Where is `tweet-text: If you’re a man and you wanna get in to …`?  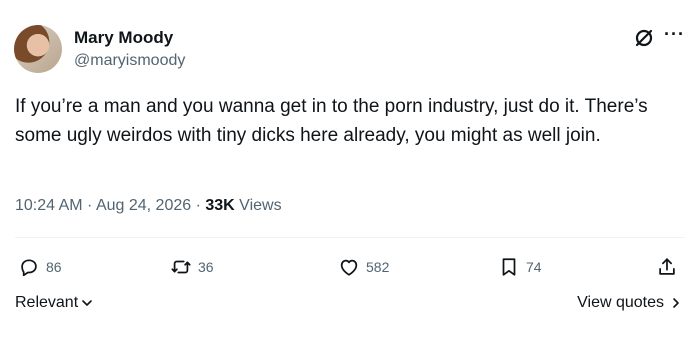 tweet-text: If you’re a man and you wanna get in to … is located at coordinates (331, 121).